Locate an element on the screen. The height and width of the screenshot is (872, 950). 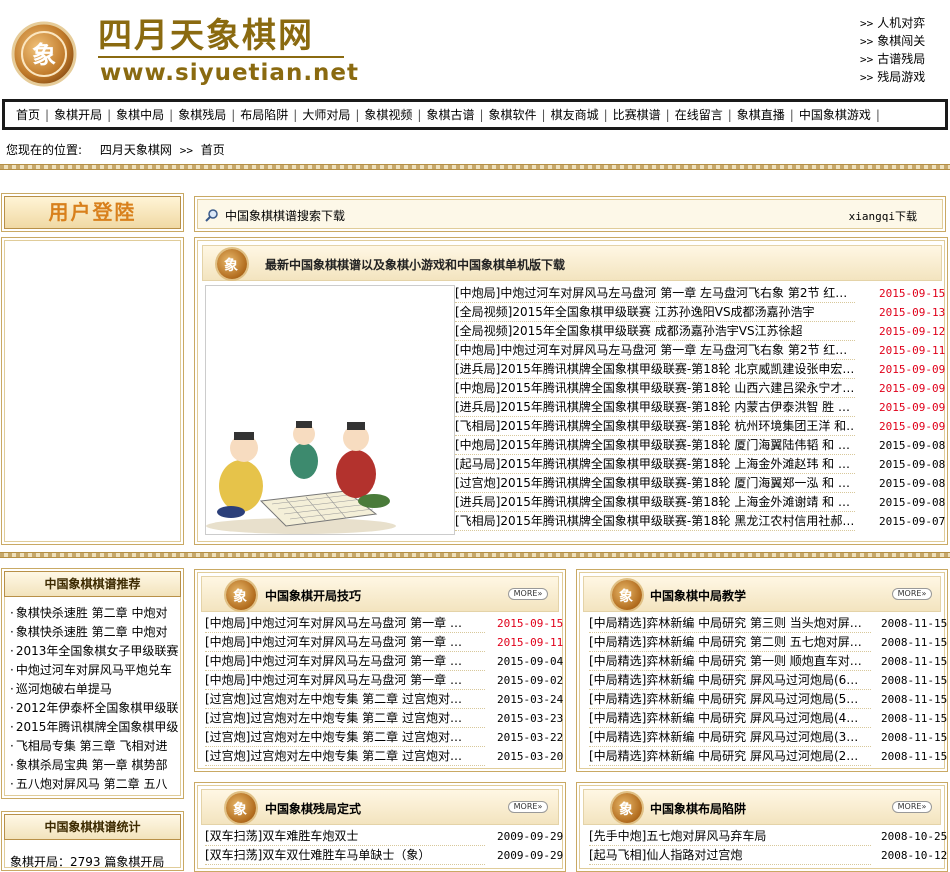
latest-item-tag: [过宫炮] is located at coordinates (478, 483).